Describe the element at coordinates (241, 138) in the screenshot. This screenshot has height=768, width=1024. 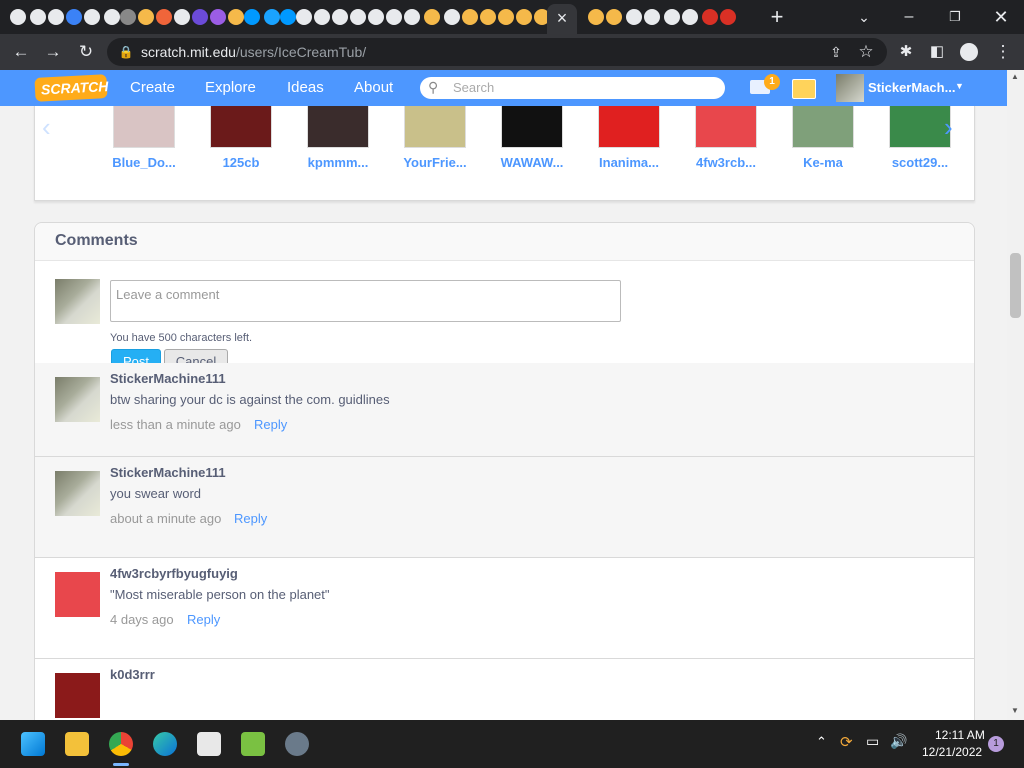
I see `follower-item: 125cb` at that location.